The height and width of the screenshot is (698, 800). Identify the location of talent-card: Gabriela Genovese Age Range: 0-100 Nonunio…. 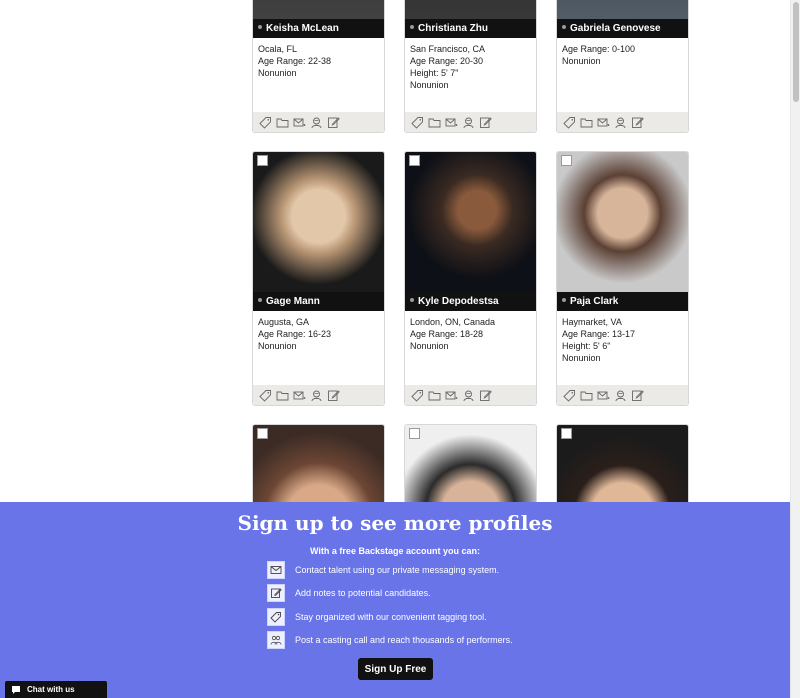
(622, 66).